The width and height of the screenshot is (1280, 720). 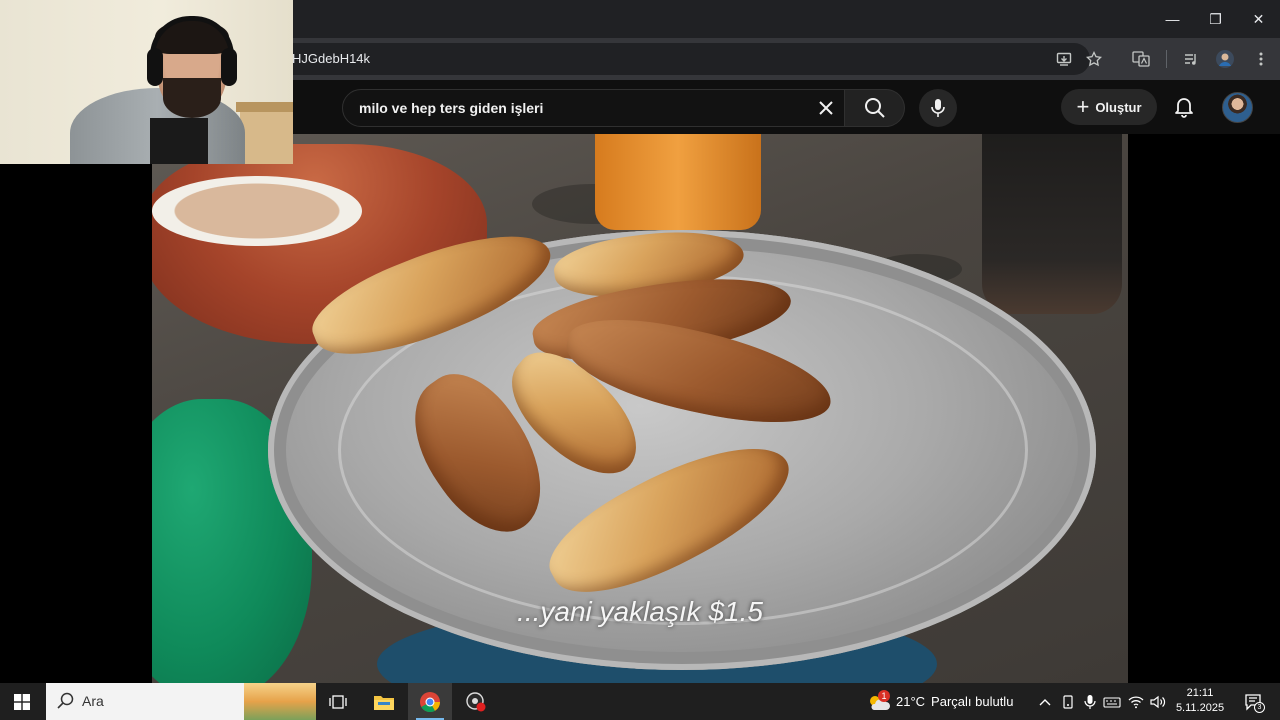 I want to click on toolbar-separator, so click(x=1166, y=59).